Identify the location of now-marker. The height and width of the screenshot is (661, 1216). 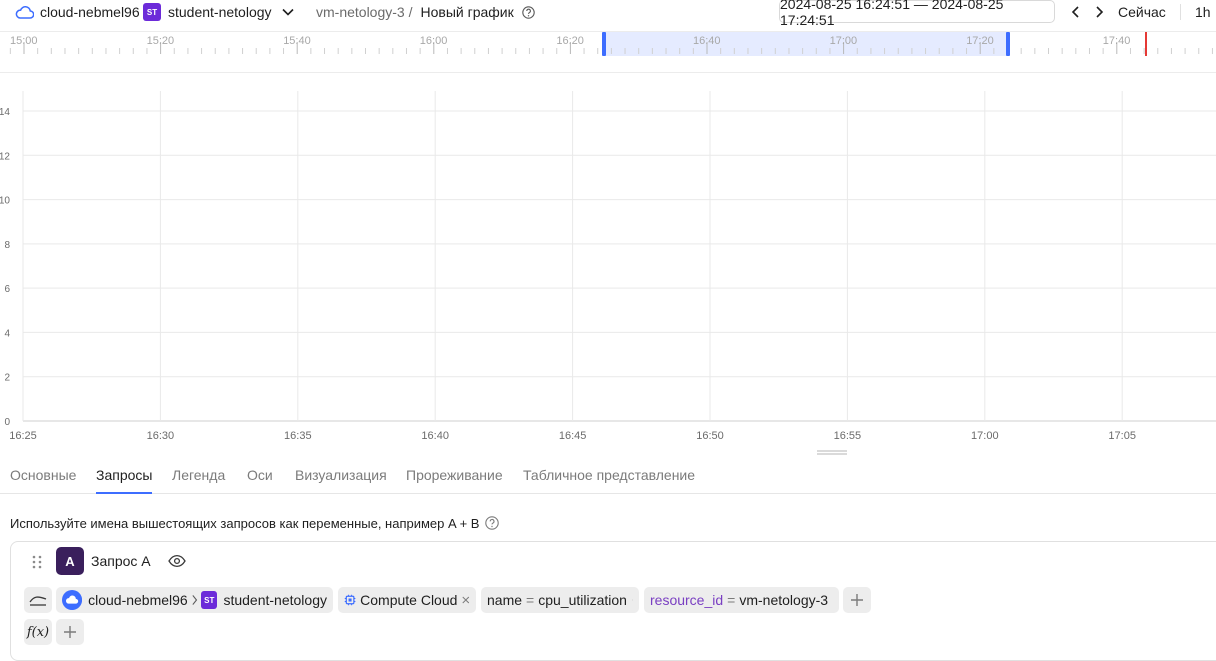
(1146, 44).